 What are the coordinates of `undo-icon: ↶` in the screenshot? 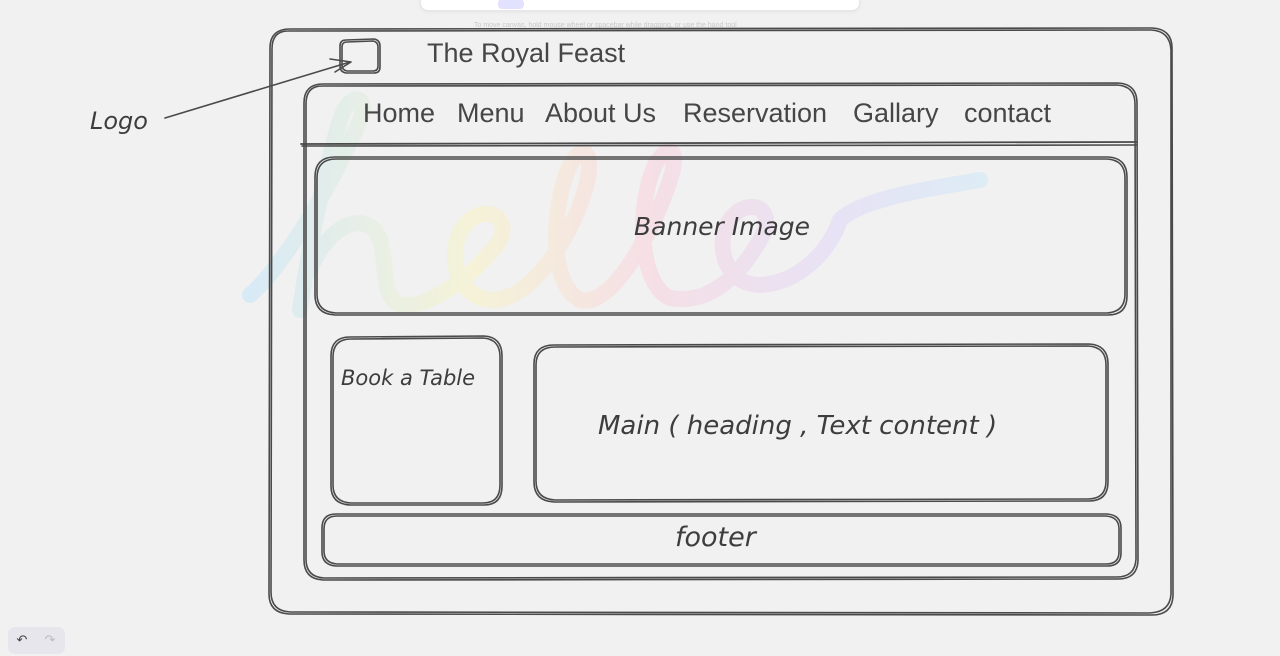 It's located at (22, 640).